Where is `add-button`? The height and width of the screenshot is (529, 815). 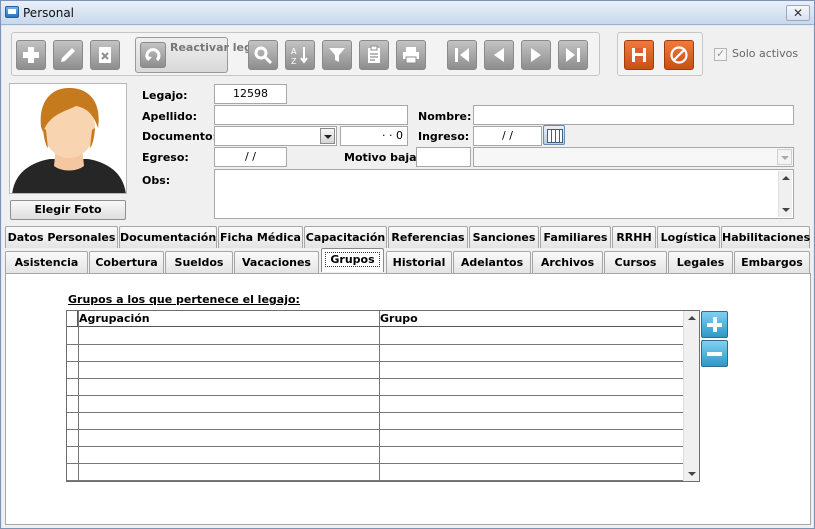 add-button is located at coordinates (31, 55).